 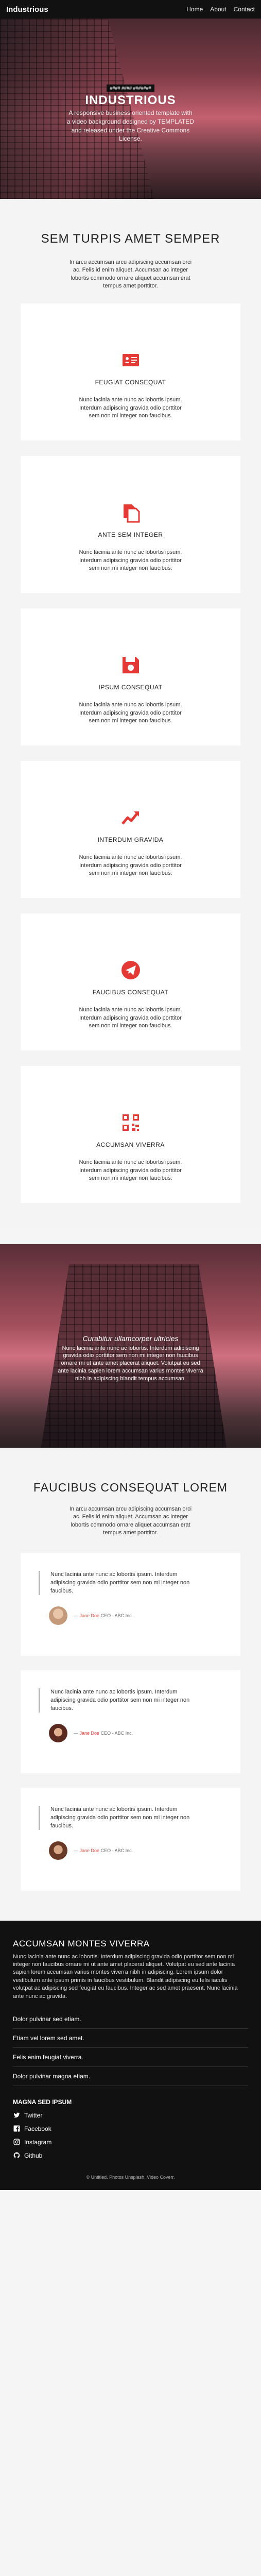 I want to click on save-icon, so click(x=130, y=665).